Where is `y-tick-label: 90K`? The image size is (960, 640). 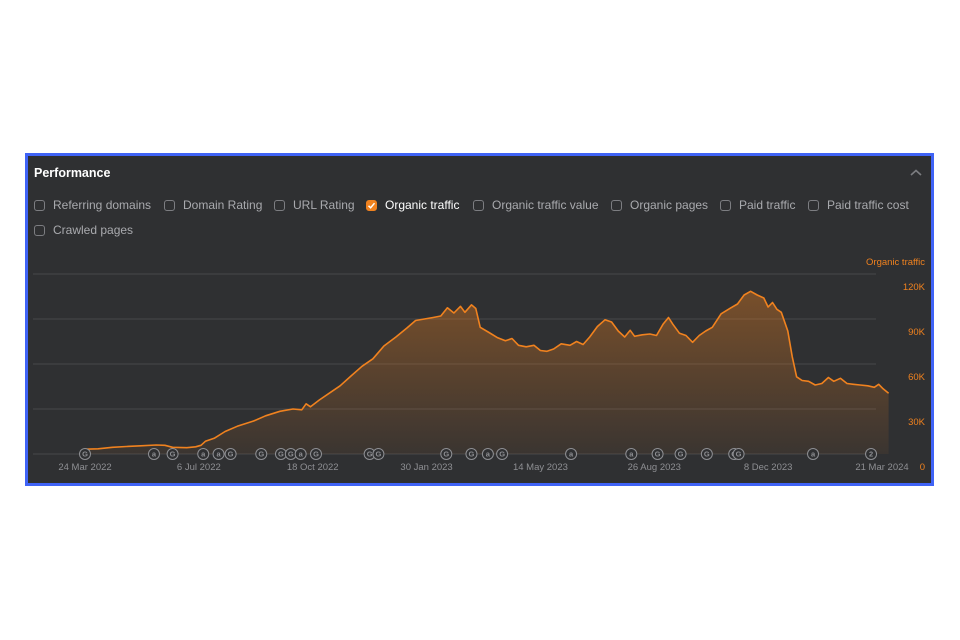 y-tick-label: 90K is located at coordinates (917, 332).